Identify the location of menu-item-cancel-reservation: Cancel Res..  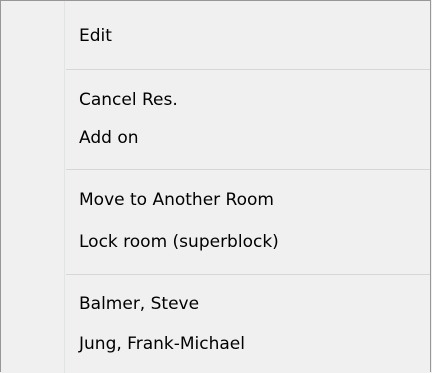
(128, 100).